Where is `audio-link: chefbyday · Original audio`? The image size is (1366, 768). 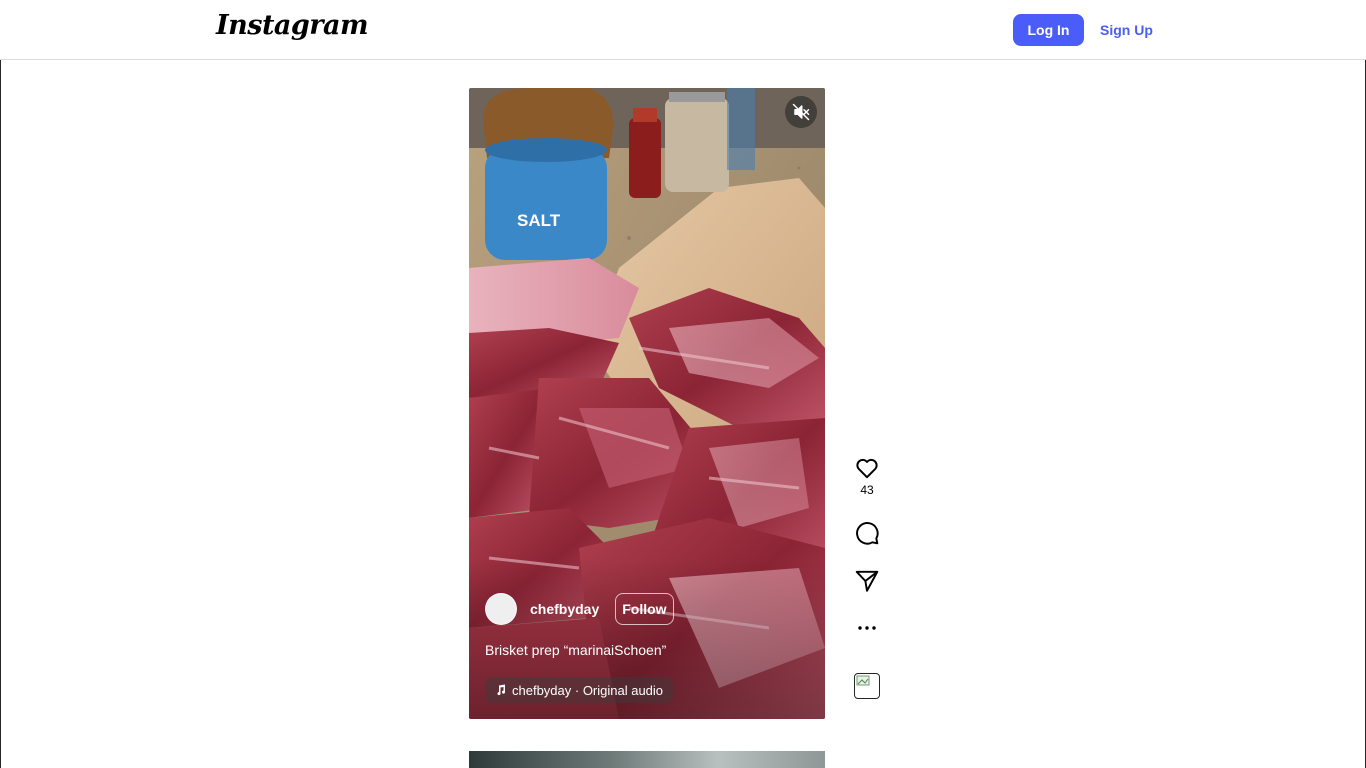 audio-link: chefbyday · Original audio is located at coordinates (579, 690).